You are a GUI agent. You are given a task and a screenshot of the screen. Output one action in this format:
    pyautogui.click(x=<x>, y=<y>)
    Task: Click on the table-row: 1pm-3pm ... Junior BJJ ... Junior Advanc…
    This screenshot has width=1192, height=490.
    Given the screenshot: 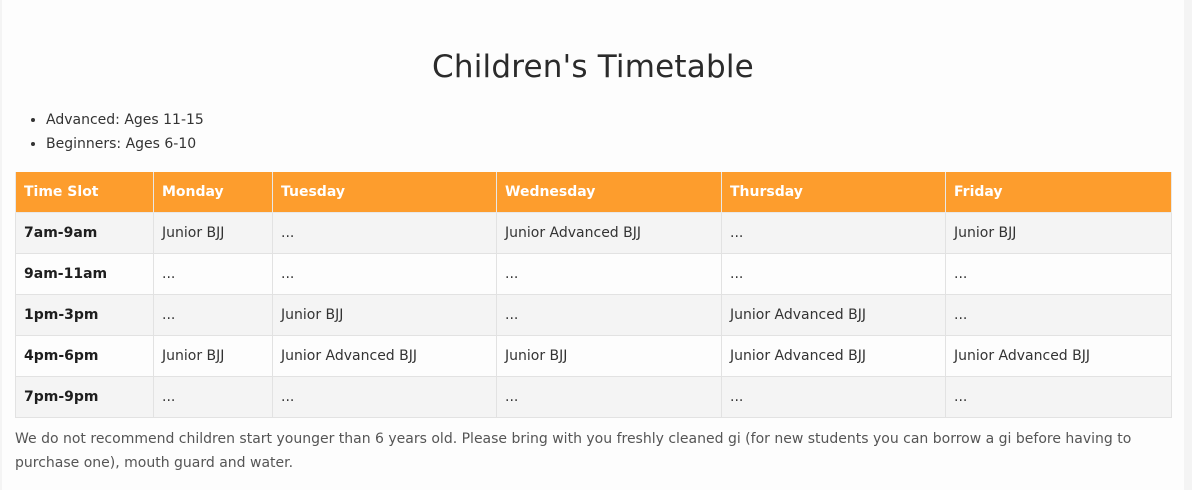 What is the action you would take?
    pyautogui.click(x=593, y=315)
    